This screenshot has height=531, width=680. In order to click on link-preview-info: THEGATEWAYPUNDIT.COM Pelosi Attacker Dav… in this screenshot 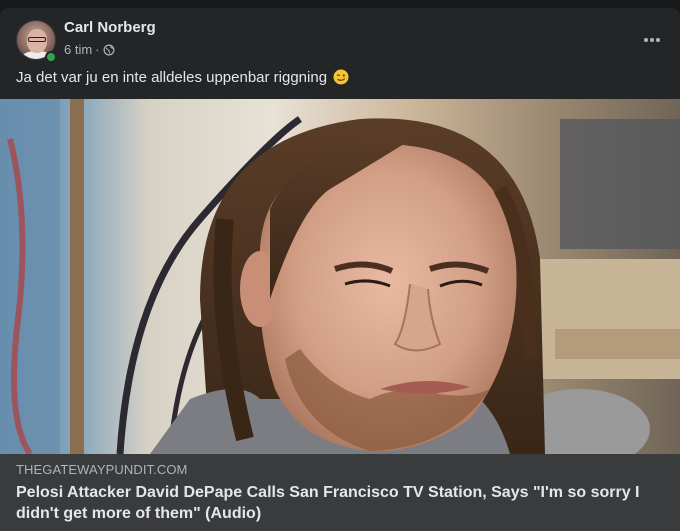, I will do `click(340, 492)`.